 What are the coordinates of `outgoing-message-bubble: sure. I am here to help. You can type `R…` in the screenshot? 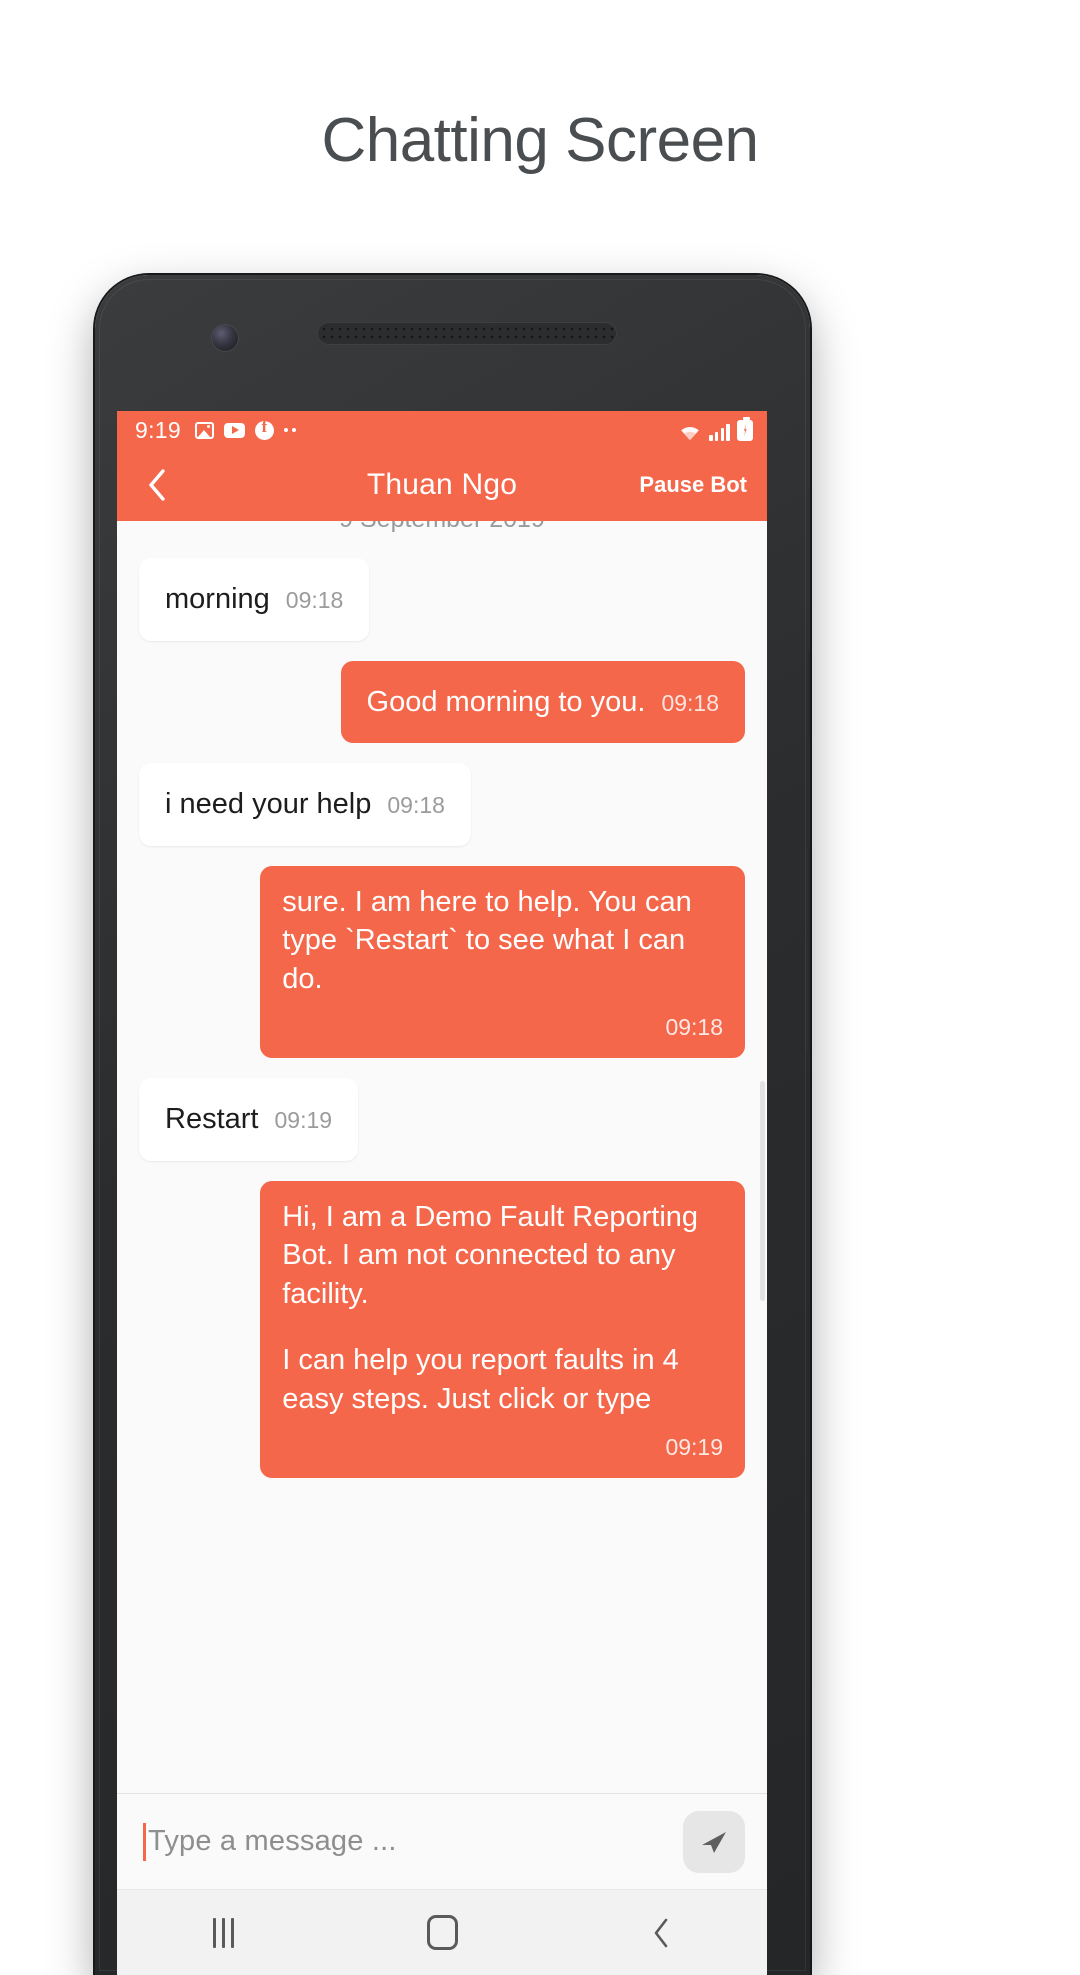 It's located at (502, 961).